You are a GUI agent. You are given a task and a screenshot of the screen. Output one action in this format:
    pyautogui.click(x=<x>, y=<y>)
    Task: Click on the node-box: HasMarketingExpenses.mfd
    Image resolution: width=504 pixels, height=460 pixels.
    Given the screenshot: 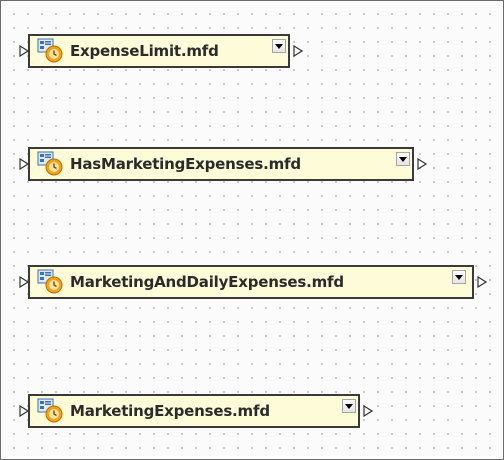 What is the action you would take?
    pyautogui.click(x=221, y=164)
    